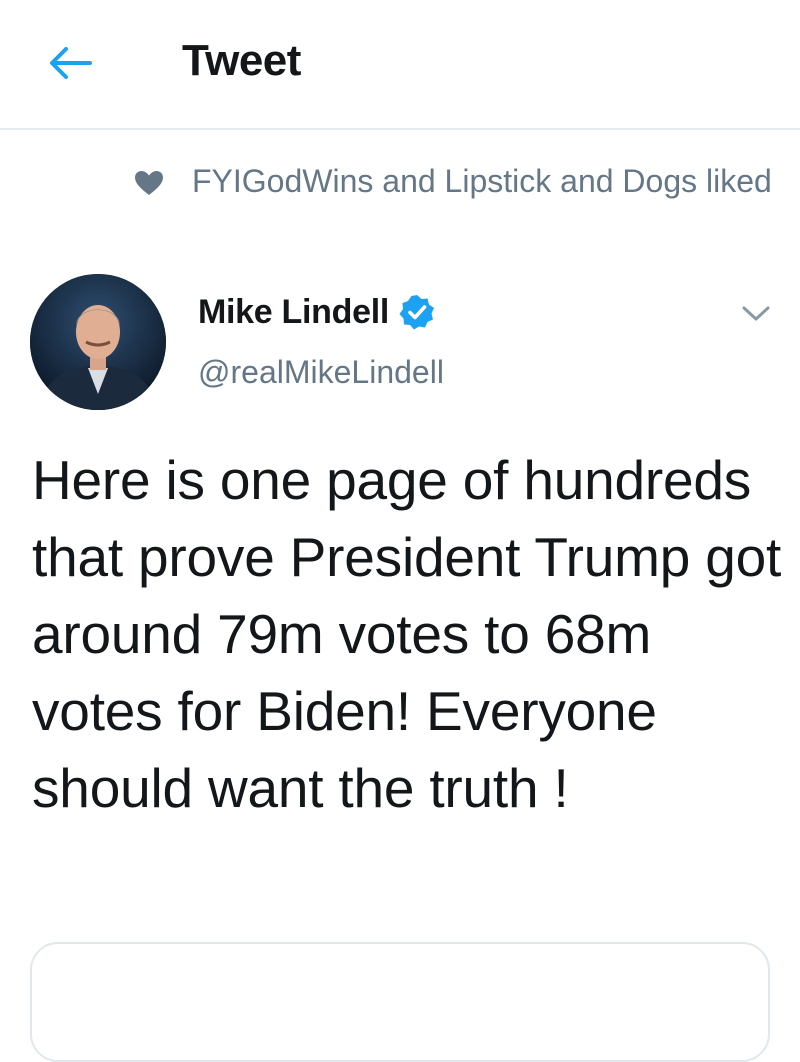 This screenshot has width=800, height=1062. Describe the element at coordinates (400, 1002) in the screenshot. I see `media-card` at that location.